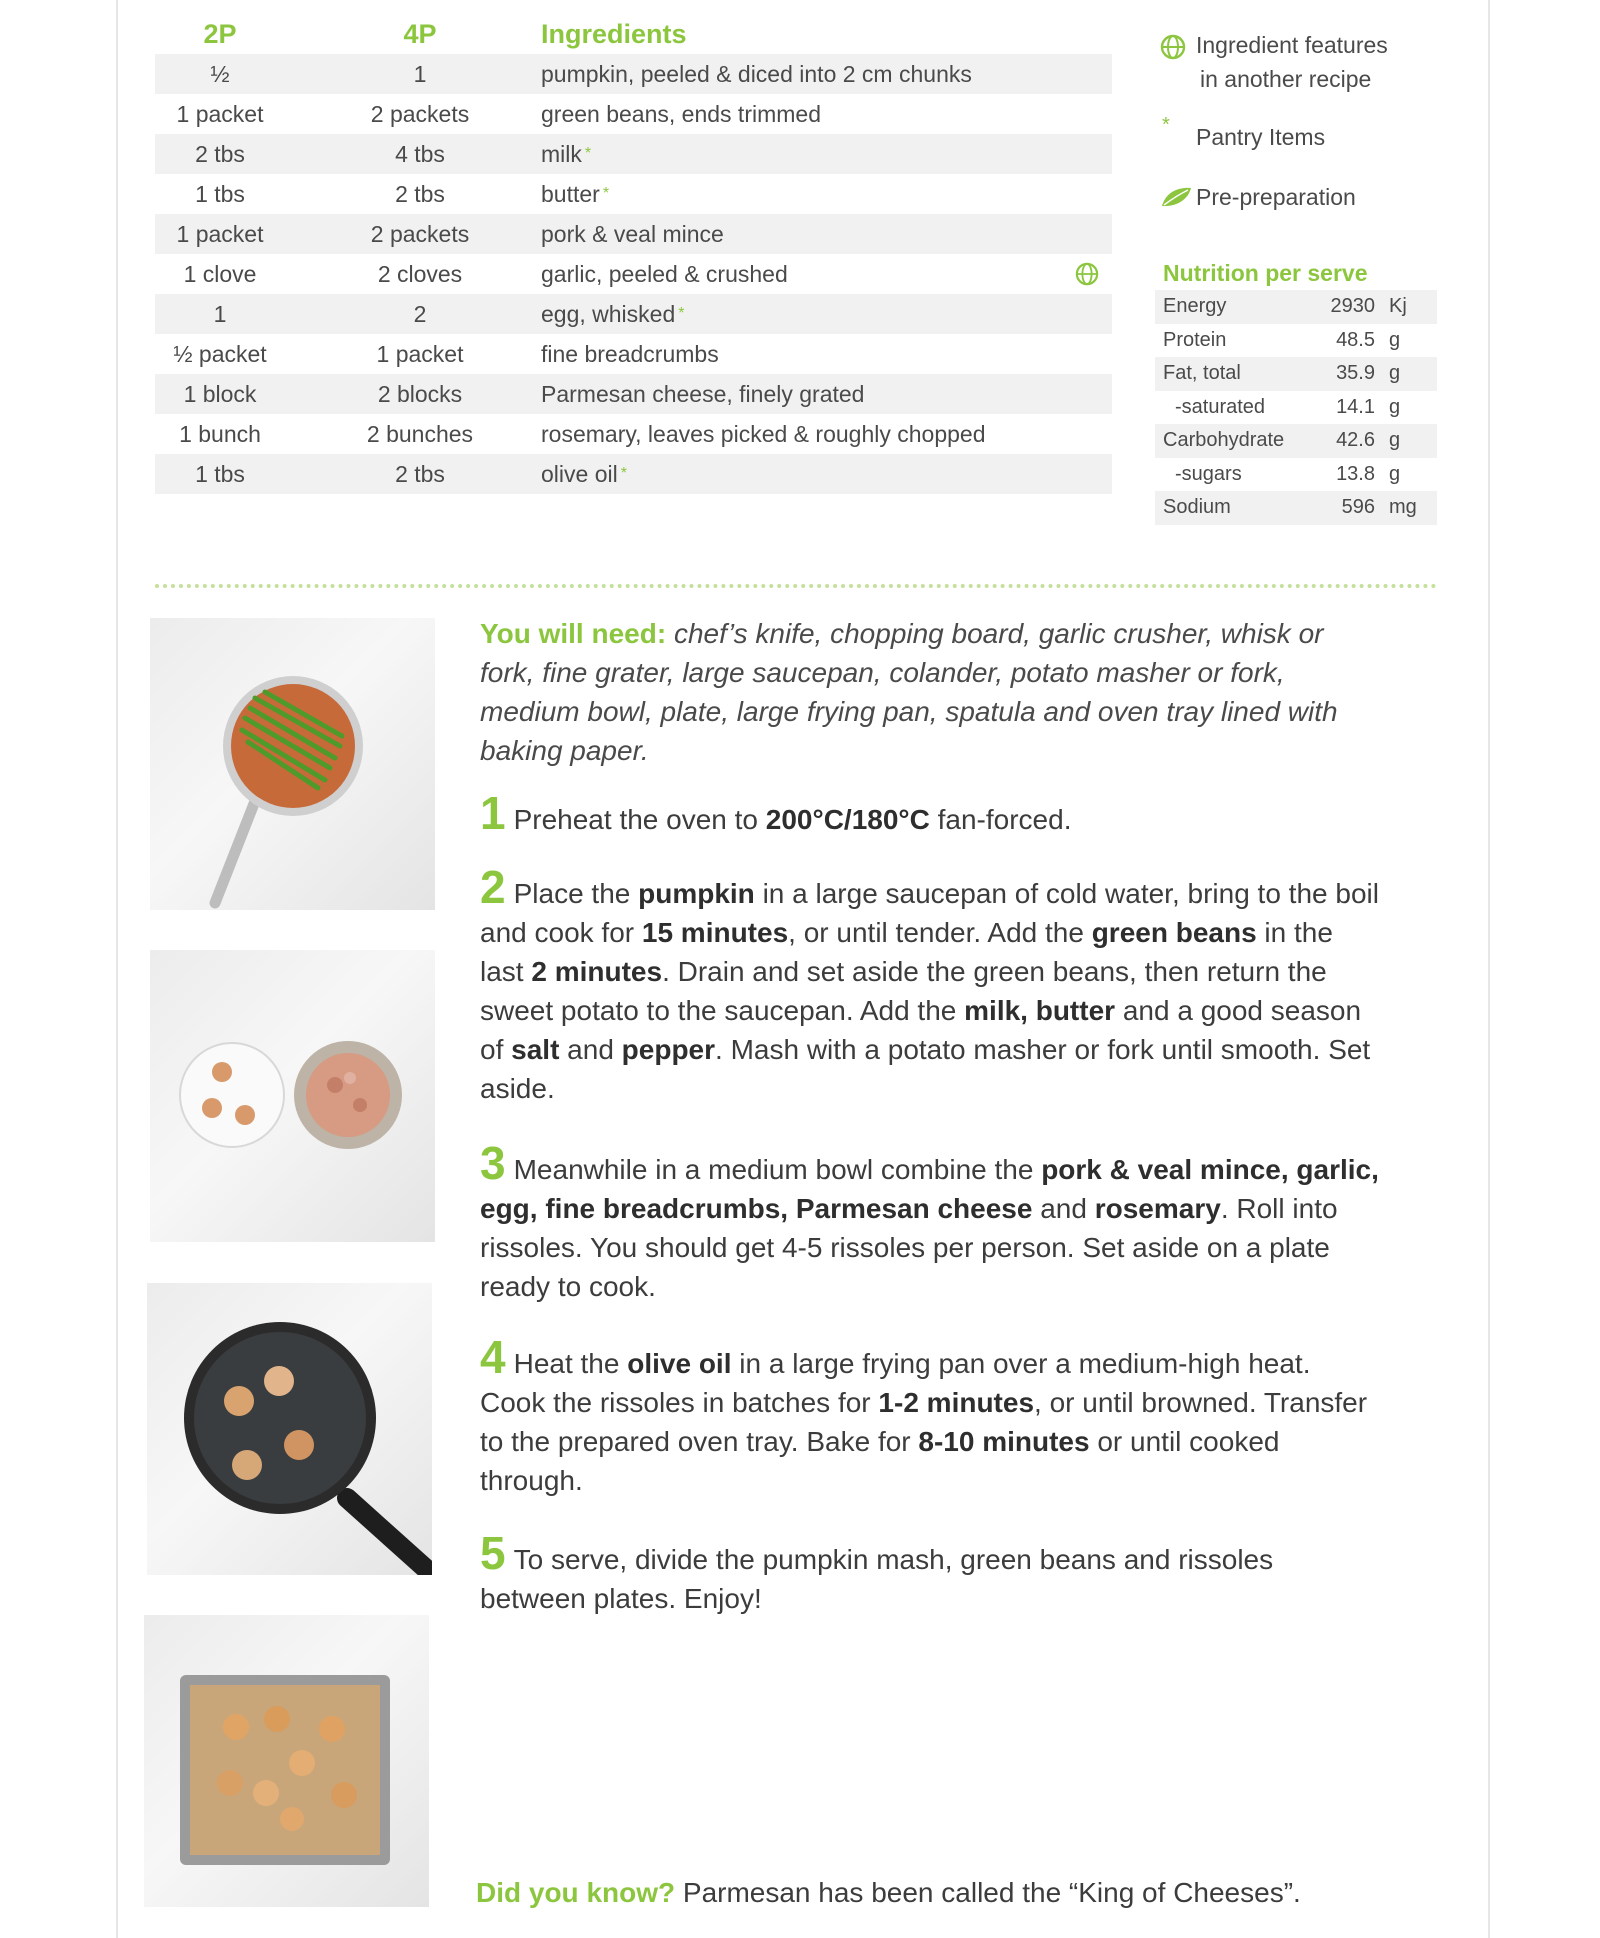 The image size is (1600, 1938). Describe the element at coordinates (570, 194) in the screenshot. I see `ingredient-name-text: butter` at that location.